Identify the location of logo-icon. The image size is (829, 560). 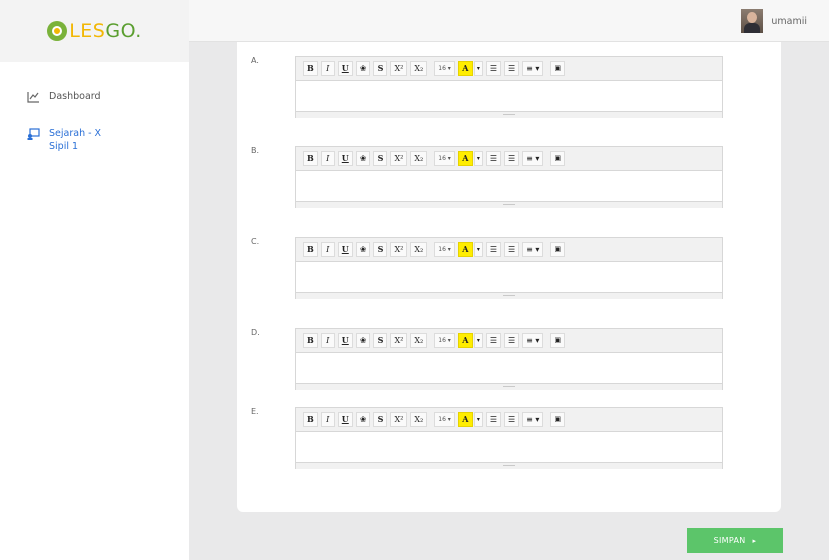
(57, 31).